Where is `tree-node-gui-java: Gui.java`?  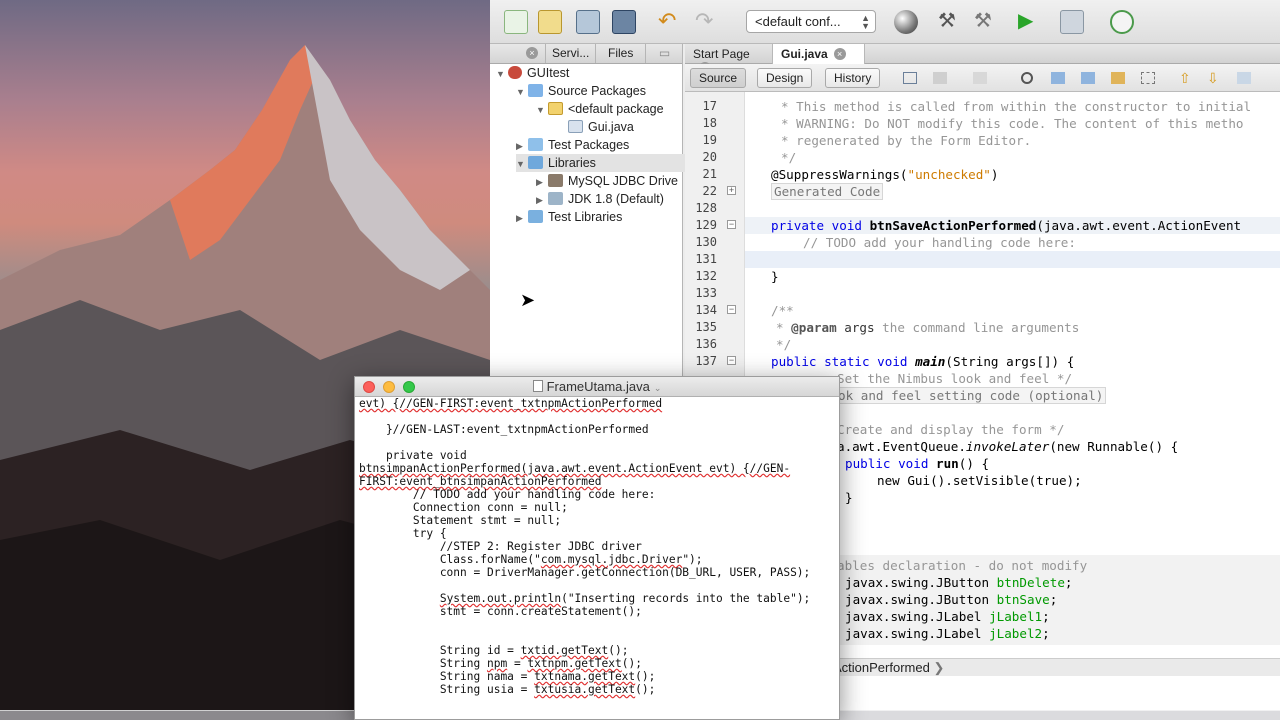 tree-node-gui-java: Gui.java is located at coordinates (601, 127).